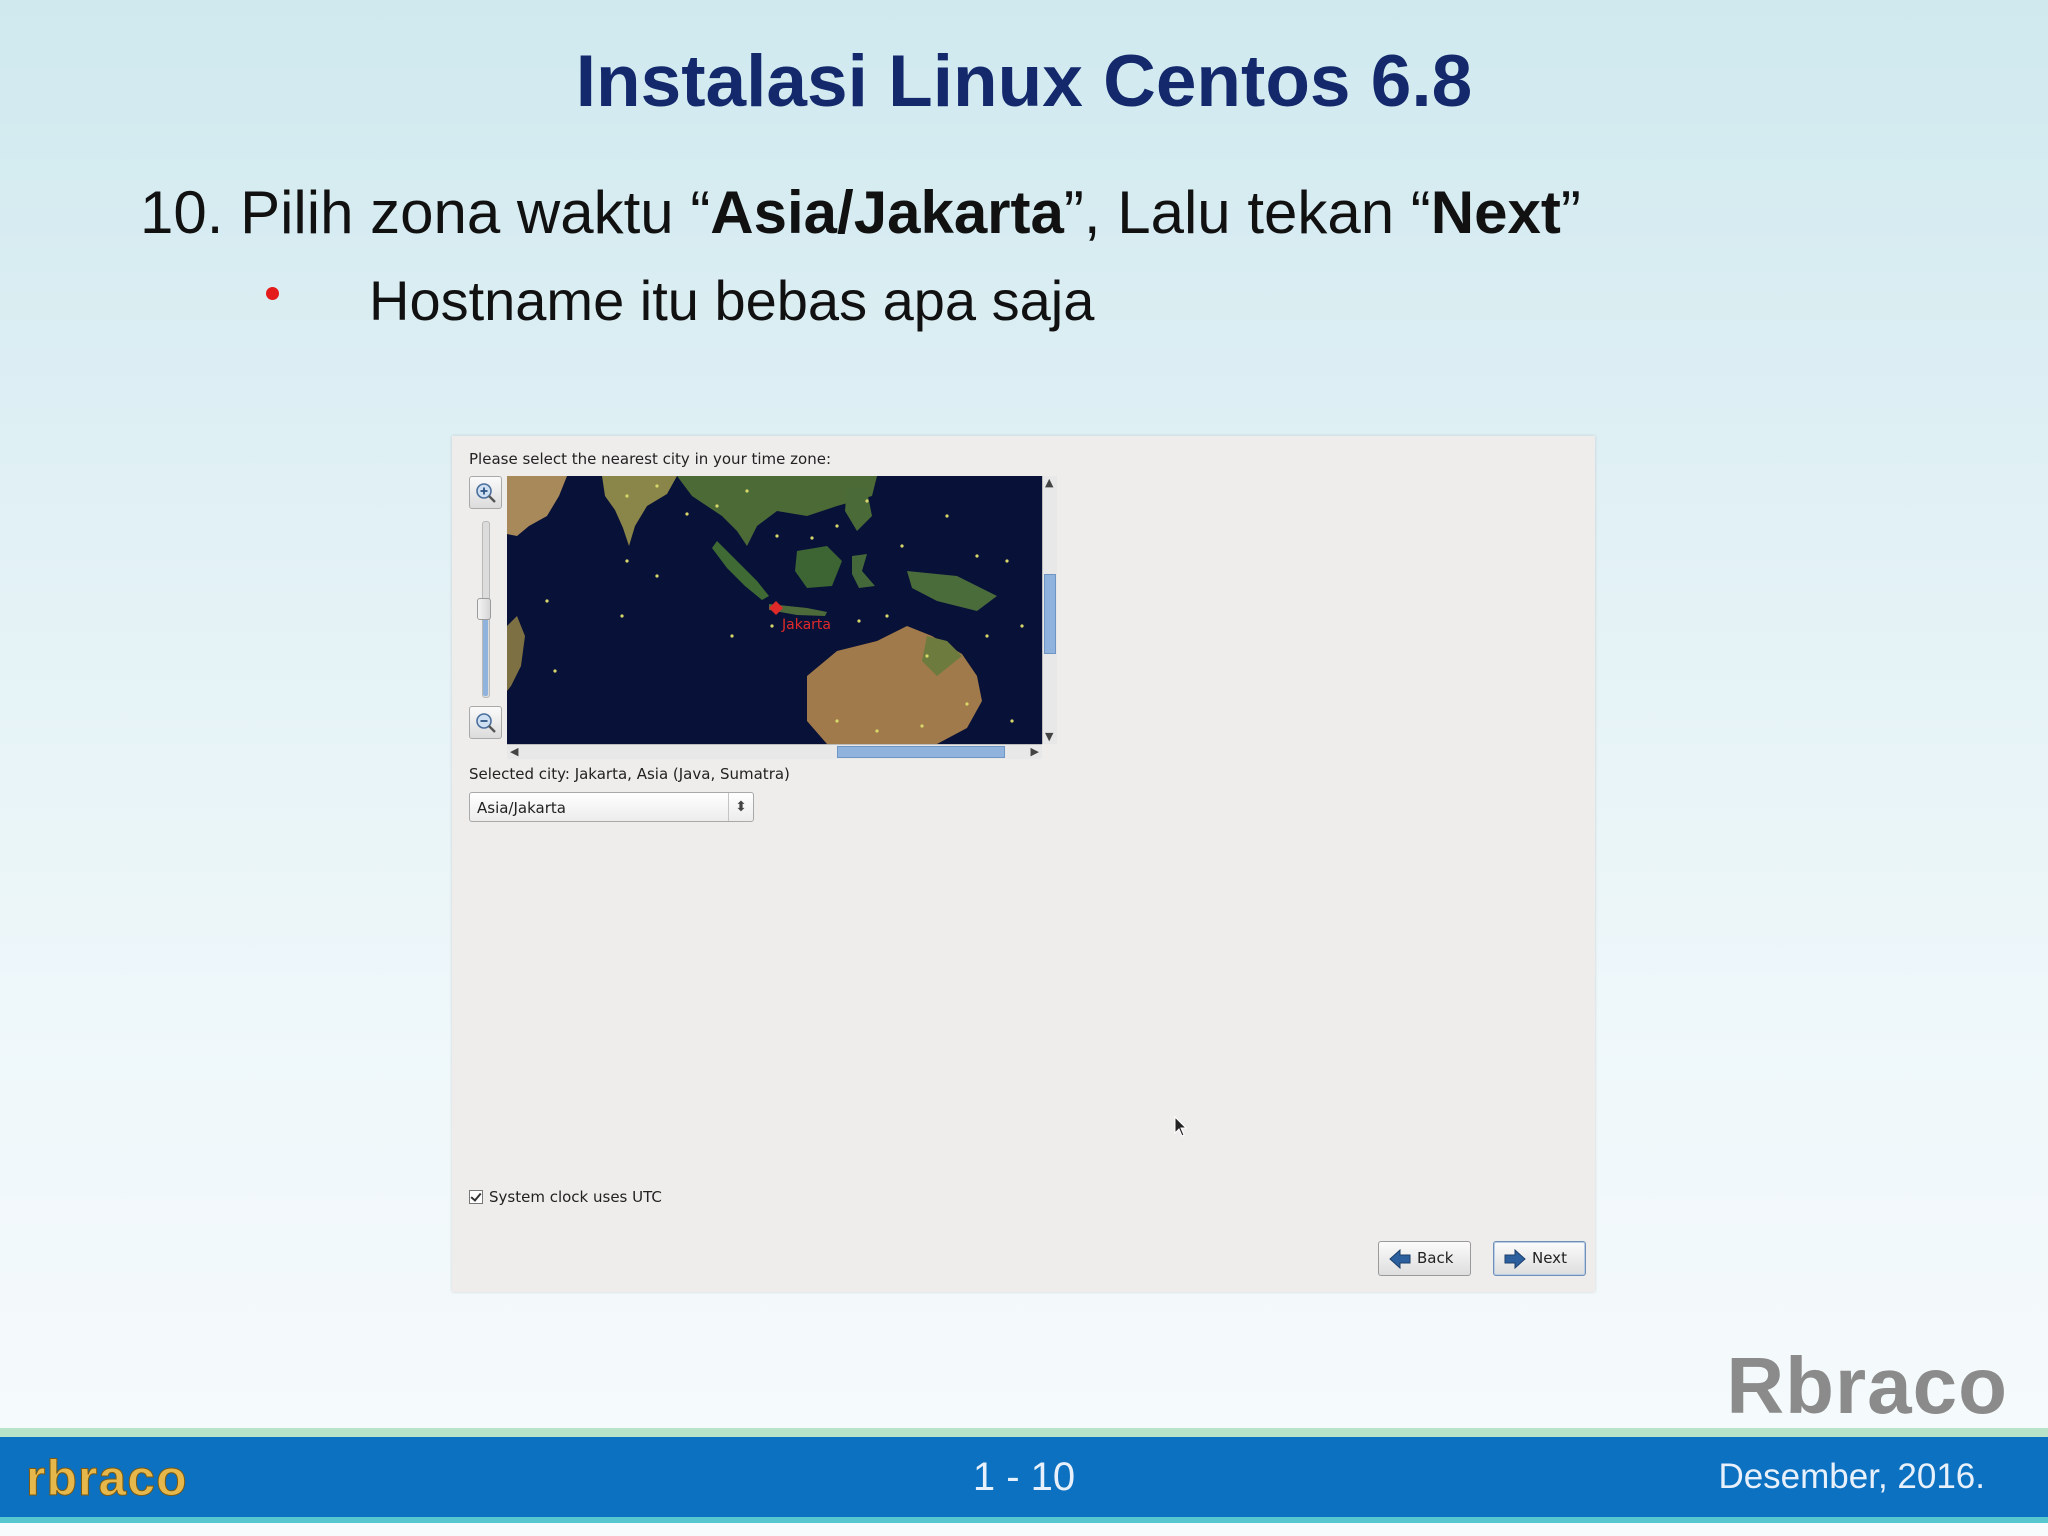 Image resolution: width=2048 pixels, height=1536 pixels. I want to click on zoom-slider-handle, so click(484, 609).